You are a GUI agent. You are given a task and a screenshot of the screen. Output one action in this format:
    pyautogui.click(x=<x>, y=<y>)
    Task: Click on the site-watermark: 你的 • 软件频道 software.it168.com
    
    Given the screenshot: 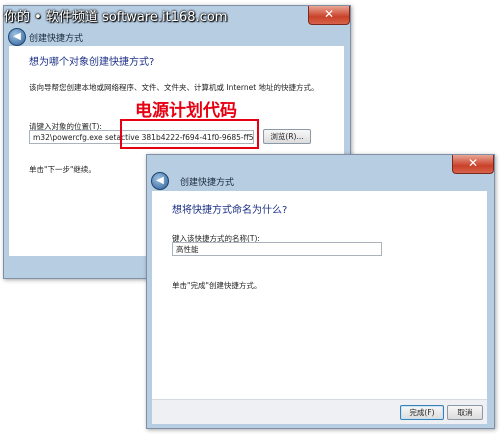 What is the action you would take?
    pyautogui.click(x=116, y=17)
    